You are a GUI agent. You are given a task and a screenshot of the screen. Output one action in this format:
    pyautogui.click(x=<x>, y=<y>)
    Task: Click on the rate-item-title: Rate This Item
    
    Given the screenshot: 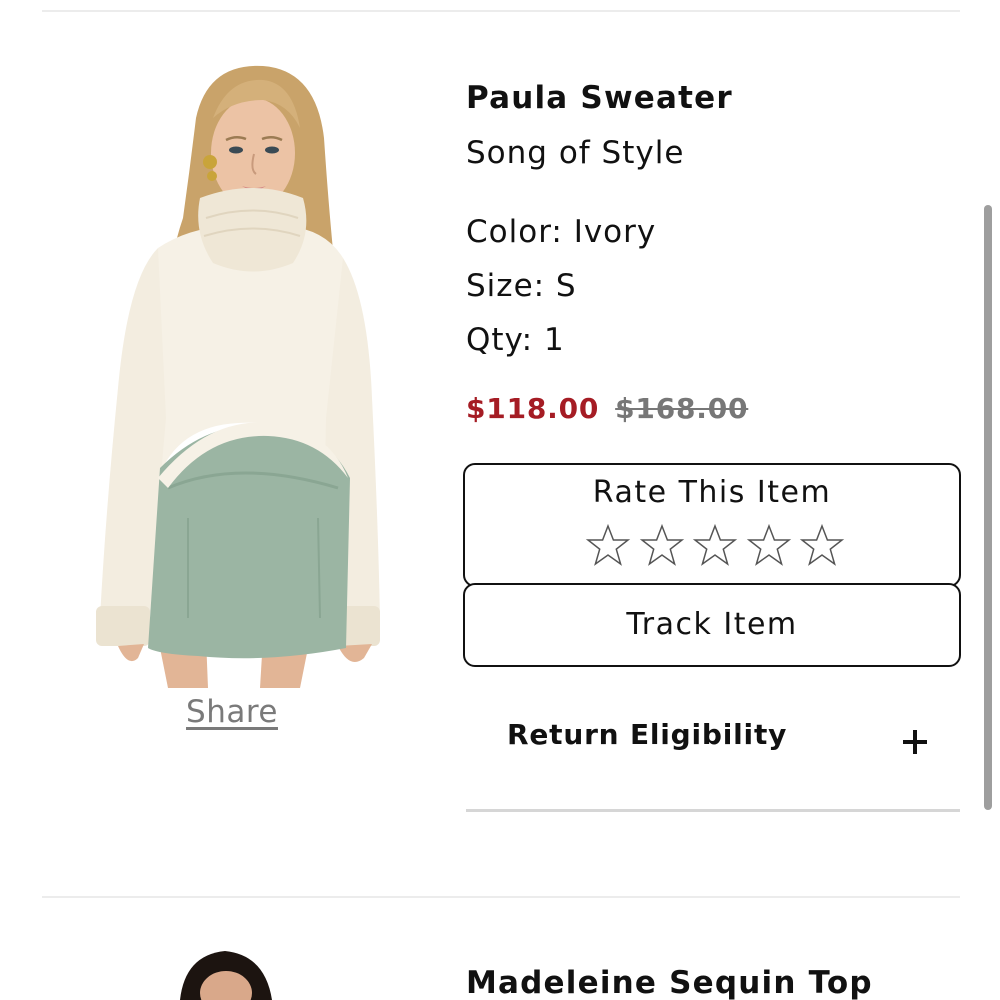 What is the action you would take?
    pyautogui.click(x=712, y=492)
    